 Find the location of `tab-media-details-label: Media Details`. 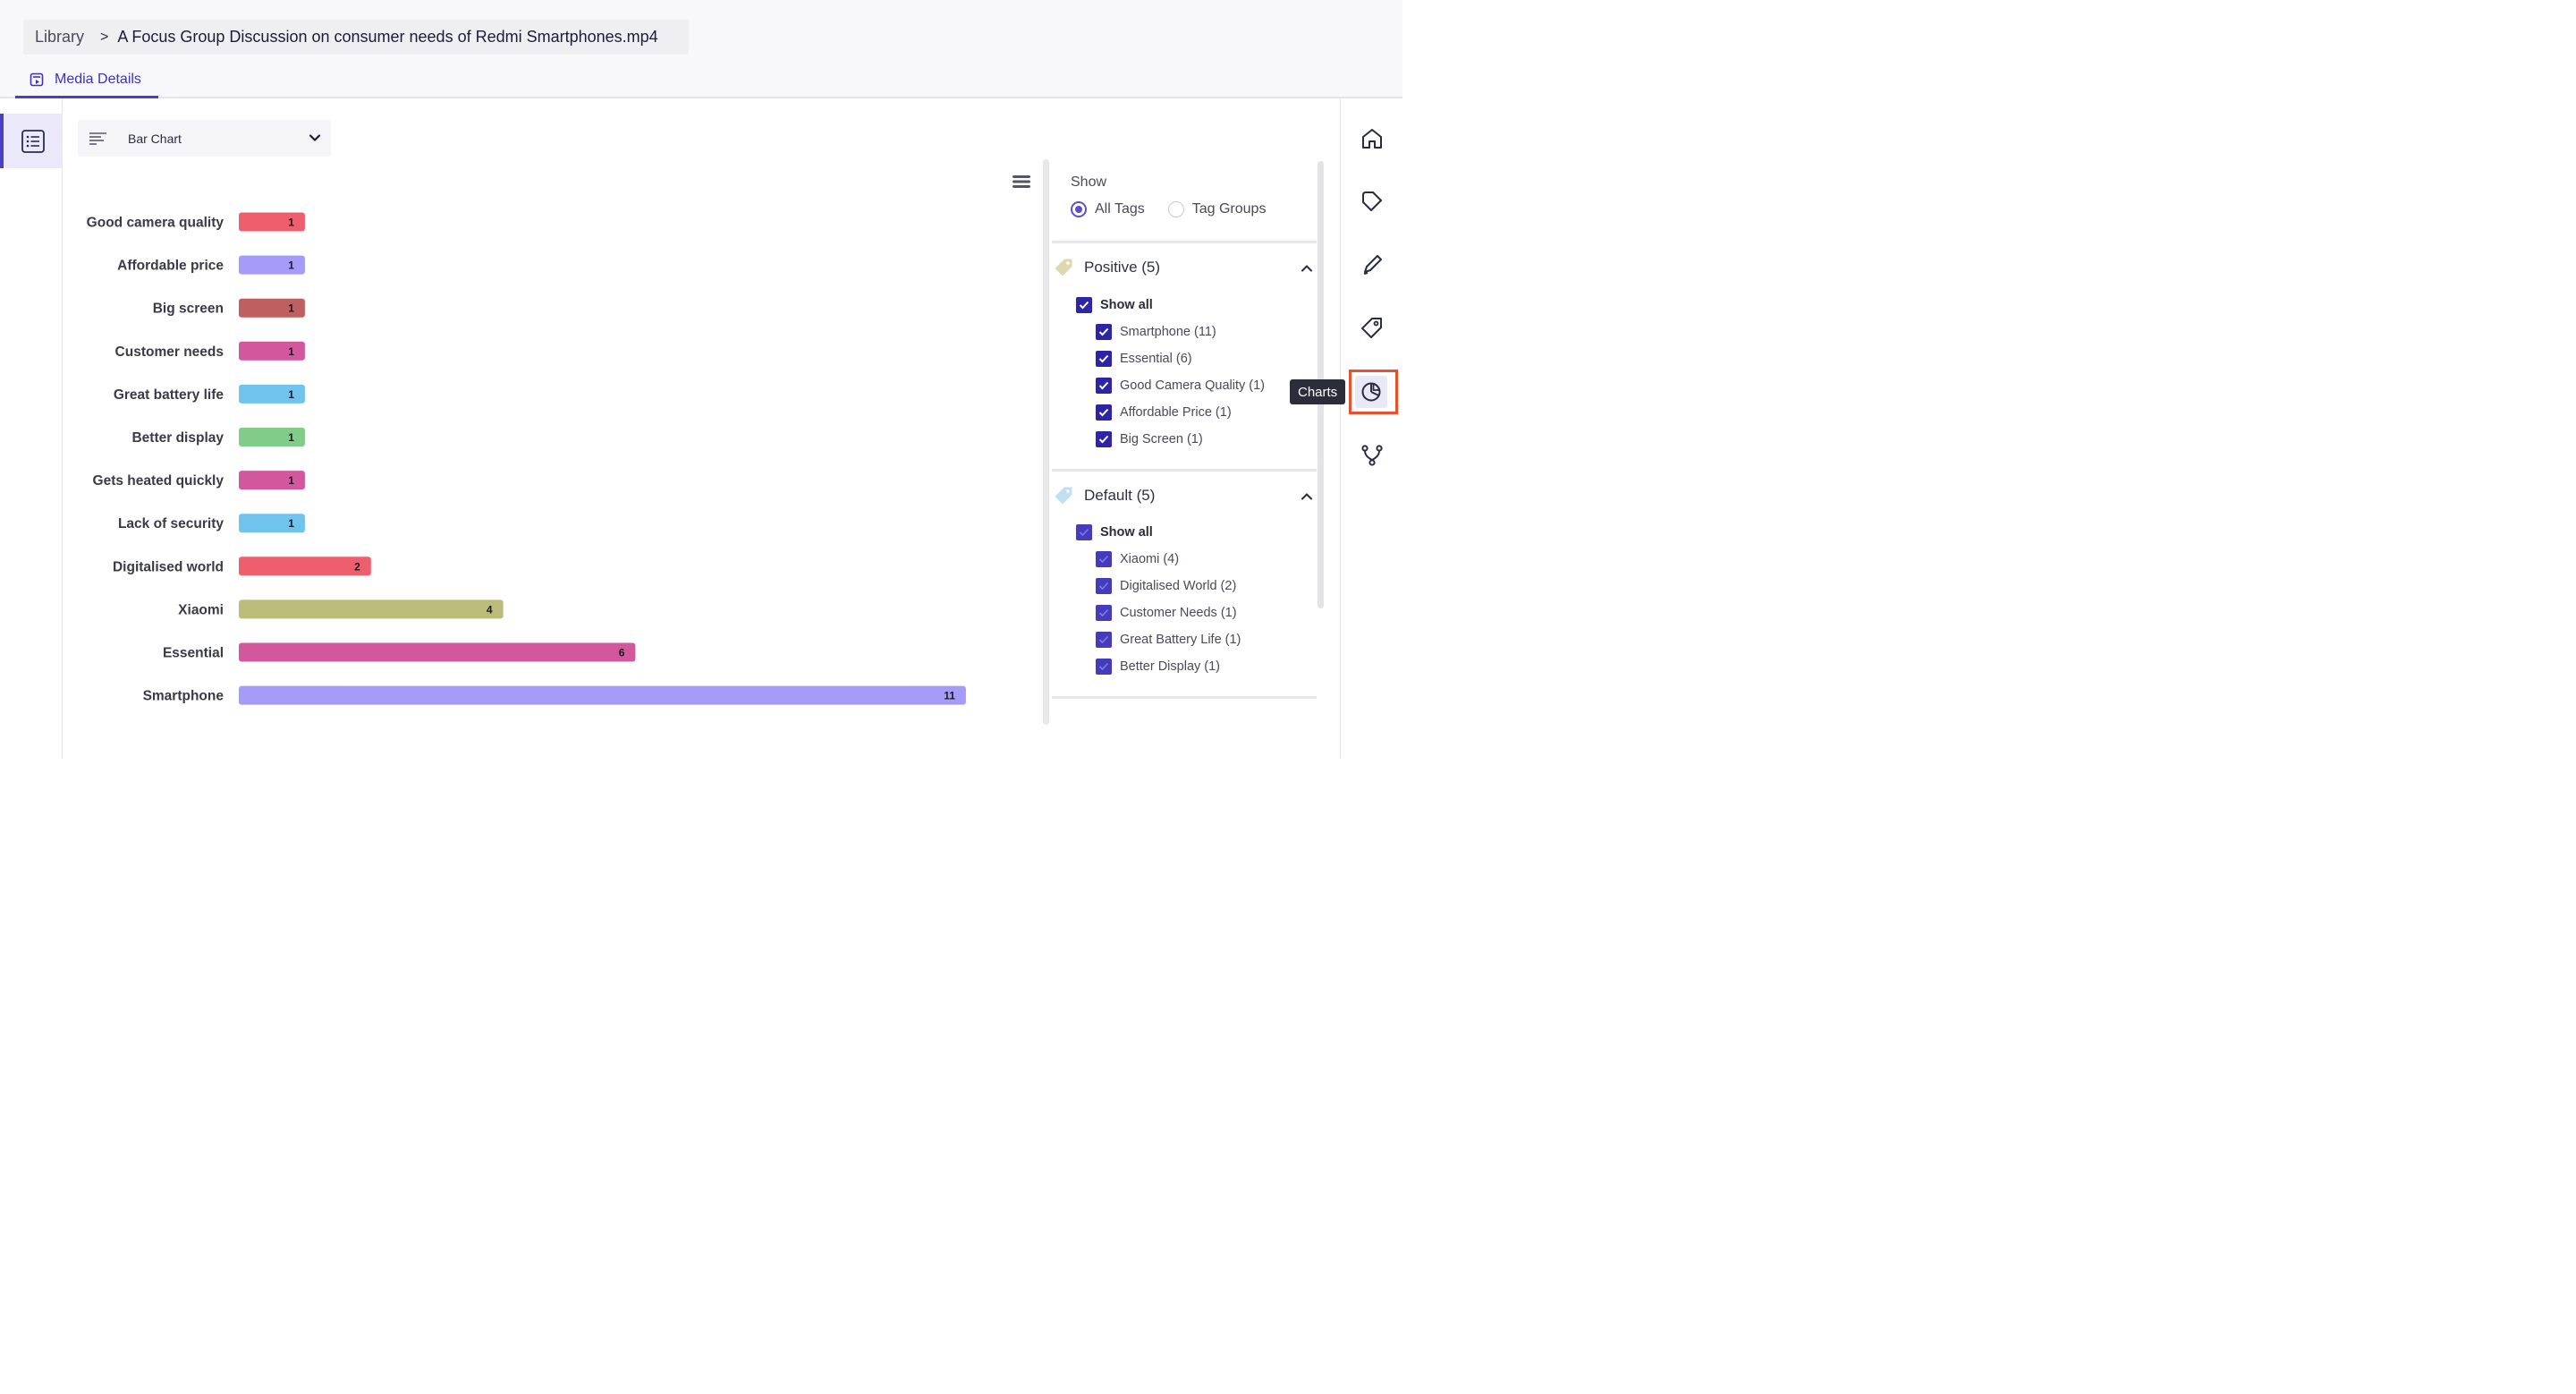

tab-media-details-label: Media Details is located at coordinates (98, 79).